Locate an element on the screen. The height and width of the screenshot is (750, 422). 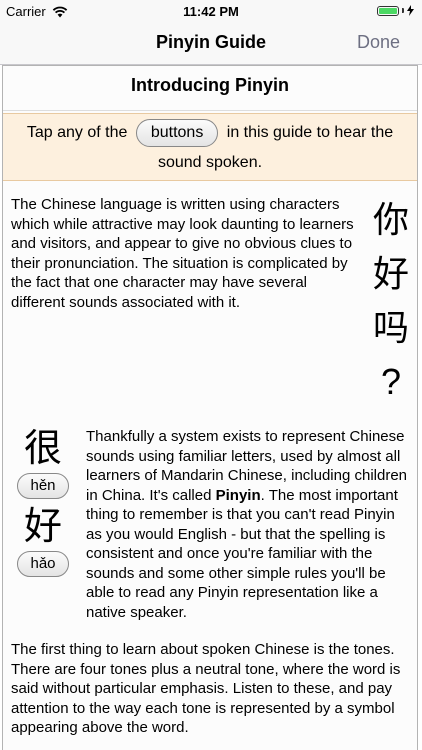
navigation-bar: Pinyin Guide Done is located at coordinates (211, 44).